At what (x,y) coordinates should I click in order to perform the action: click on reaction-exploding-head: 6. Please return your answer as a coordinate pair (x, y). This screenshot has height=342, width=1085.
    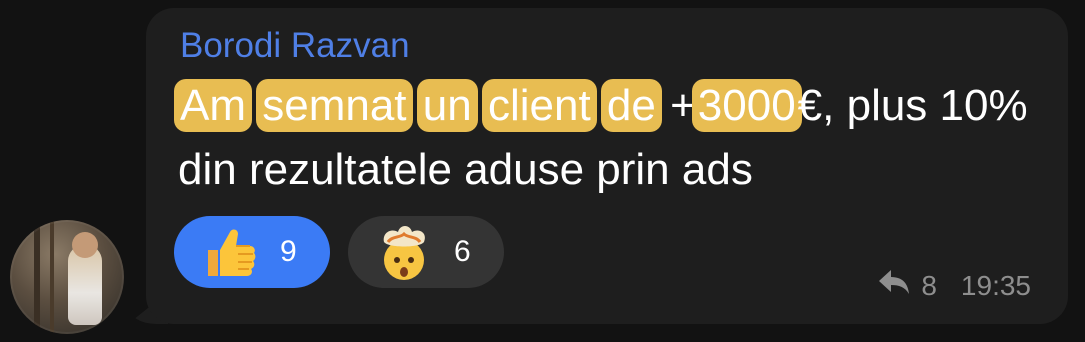
    Looking at the image, I should click on (426, 252).